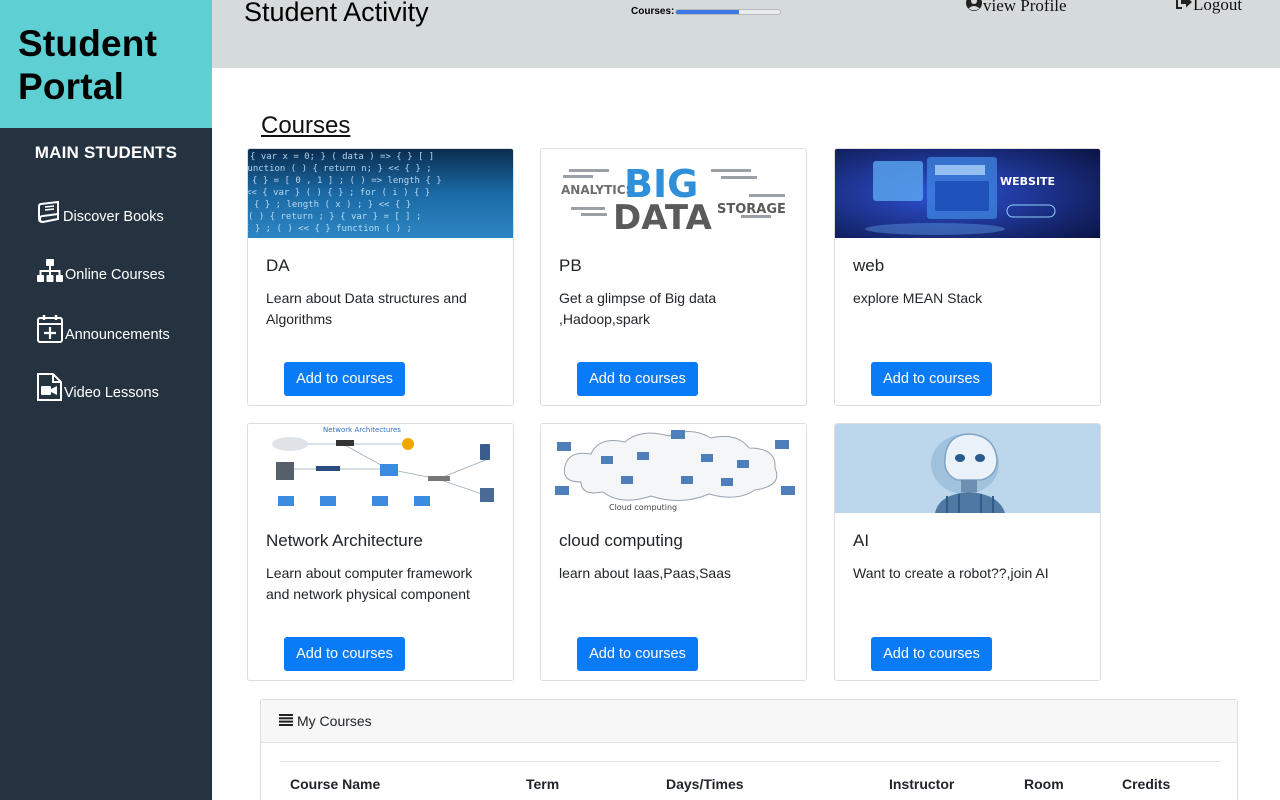 The width and height of the screenshot is (1280, 800). What do you see at coordinates (50, 271) in the screenshot?
I see `sitemap-icon` at bounding box center [50, 271].